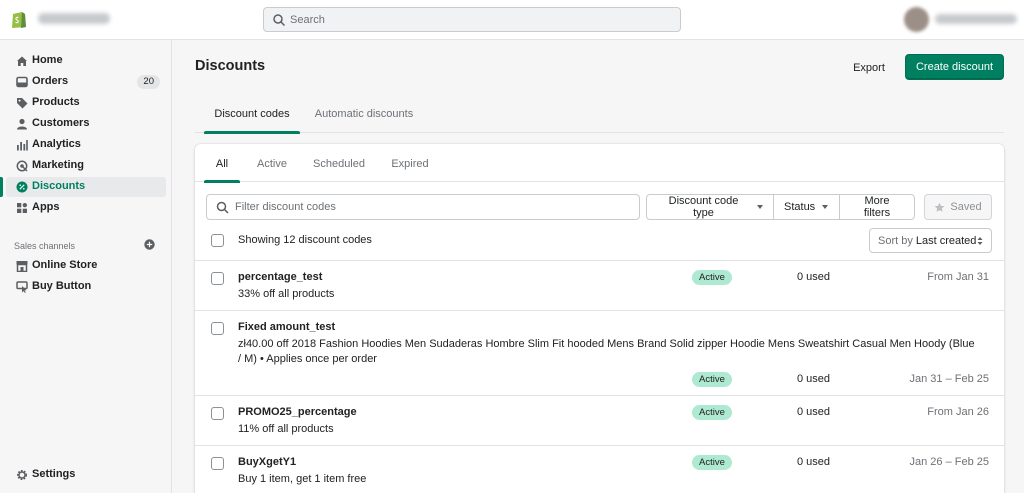 The height and width of the screenshot is (493, 1024). I want to click on sidebar-item-label: Analytics, so click(56, 144).